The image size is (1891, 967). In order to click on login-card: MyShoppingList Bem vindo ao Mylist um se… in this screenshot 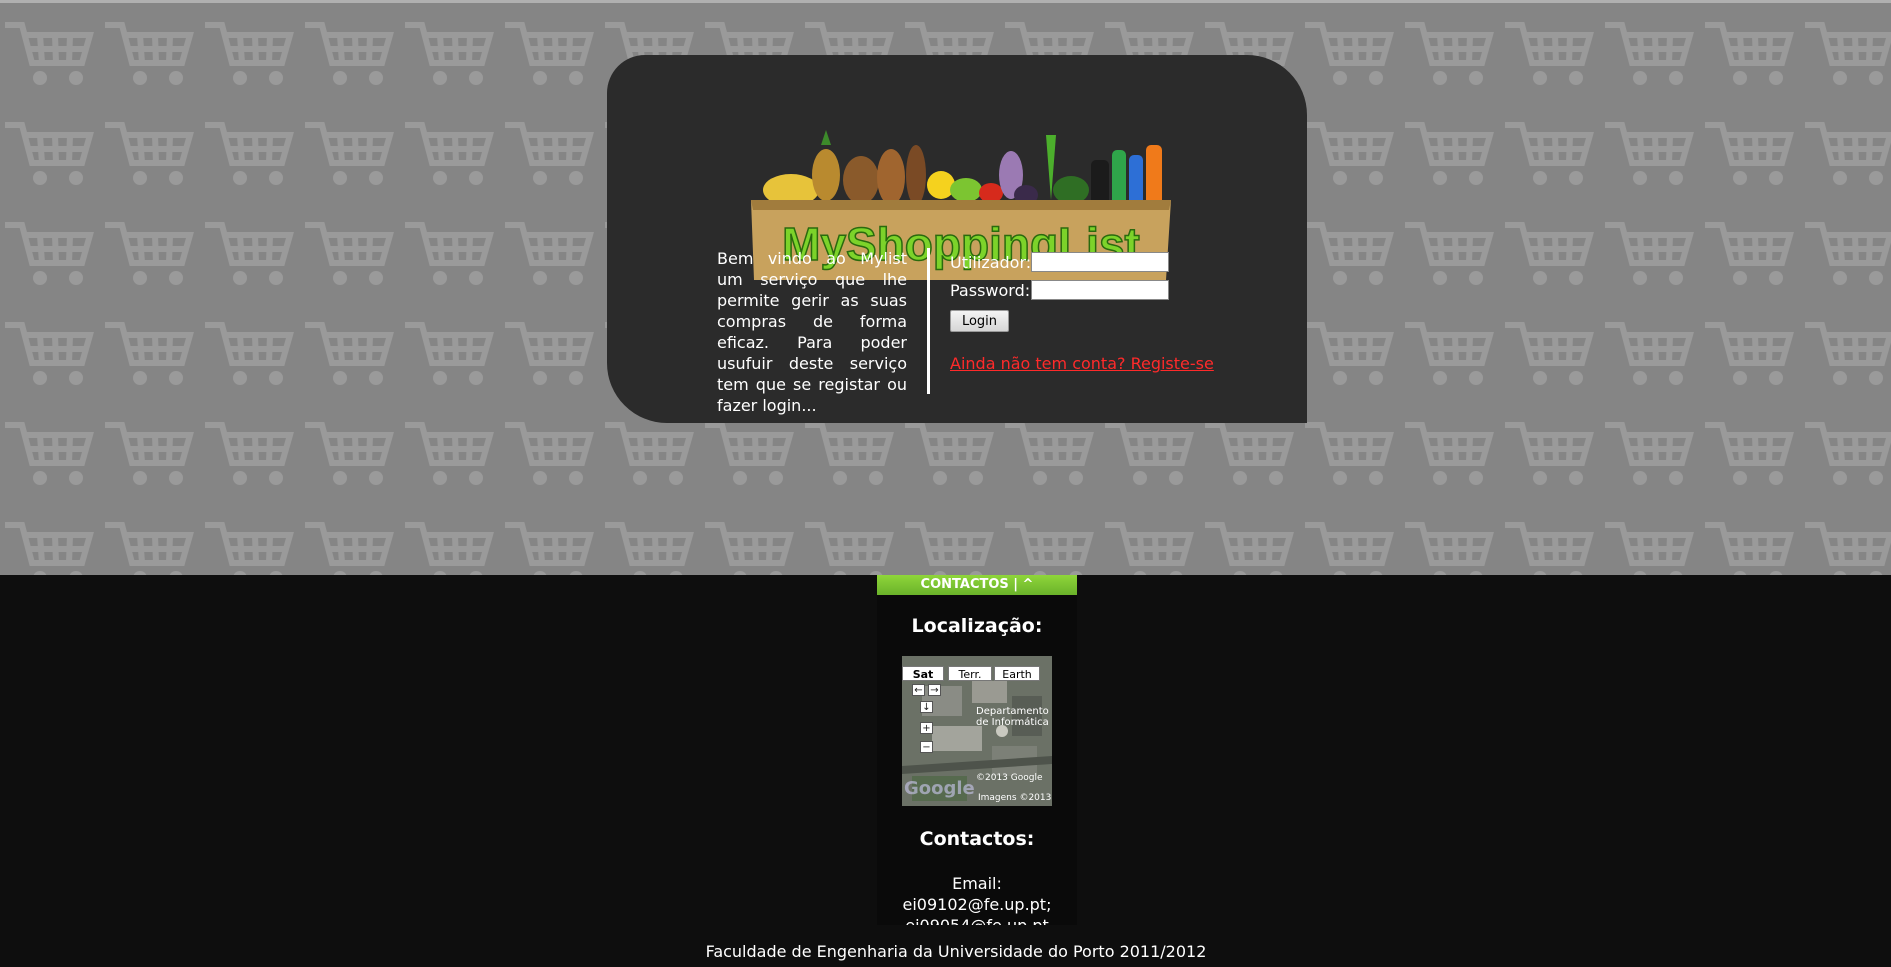, I will do `click(957, 239)`.